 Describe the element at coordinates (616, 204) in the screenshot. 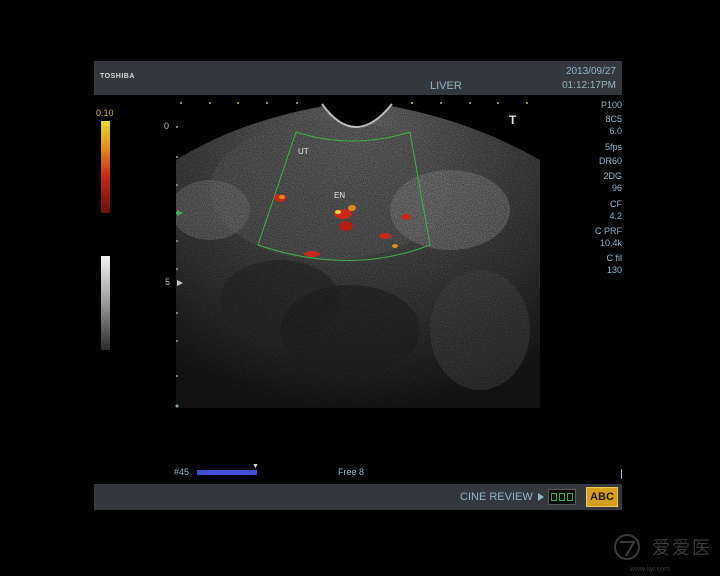

I see `param-item: CF` at that location.